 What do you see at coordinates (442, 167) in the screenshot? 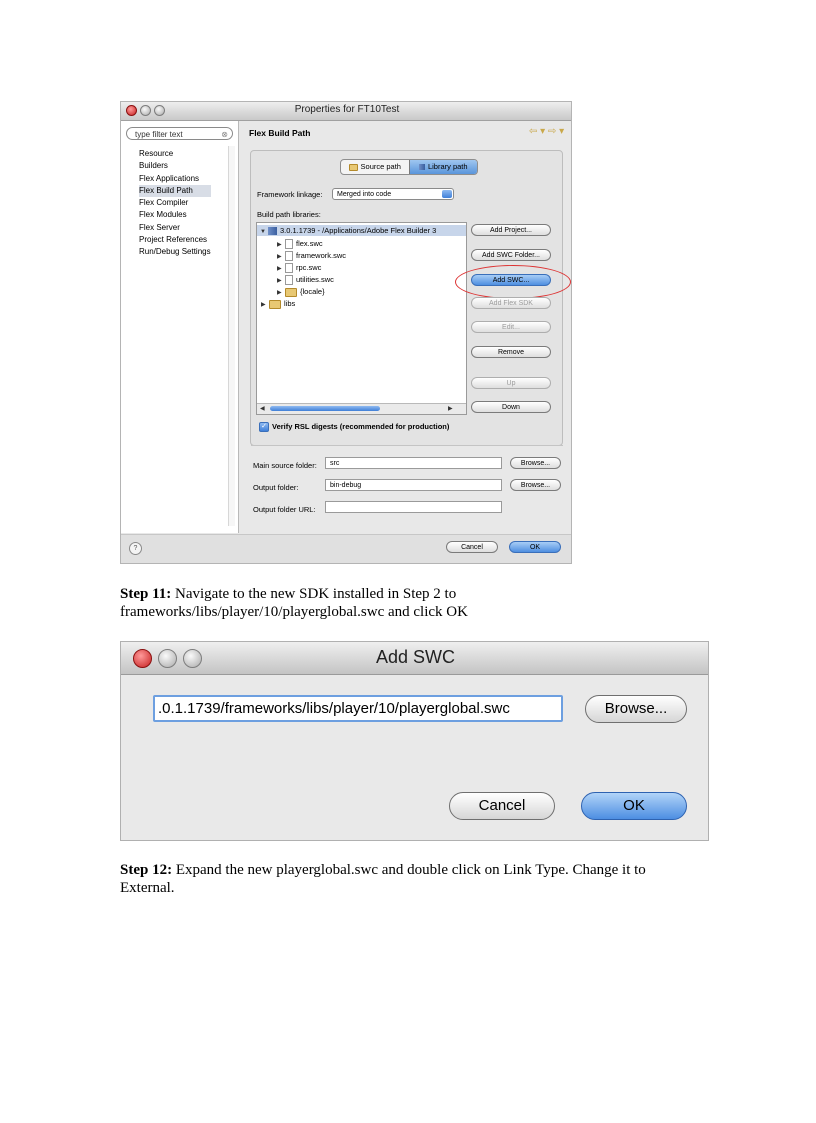
I see `tab-library-path: Library path` at bounding box center [442, 167].